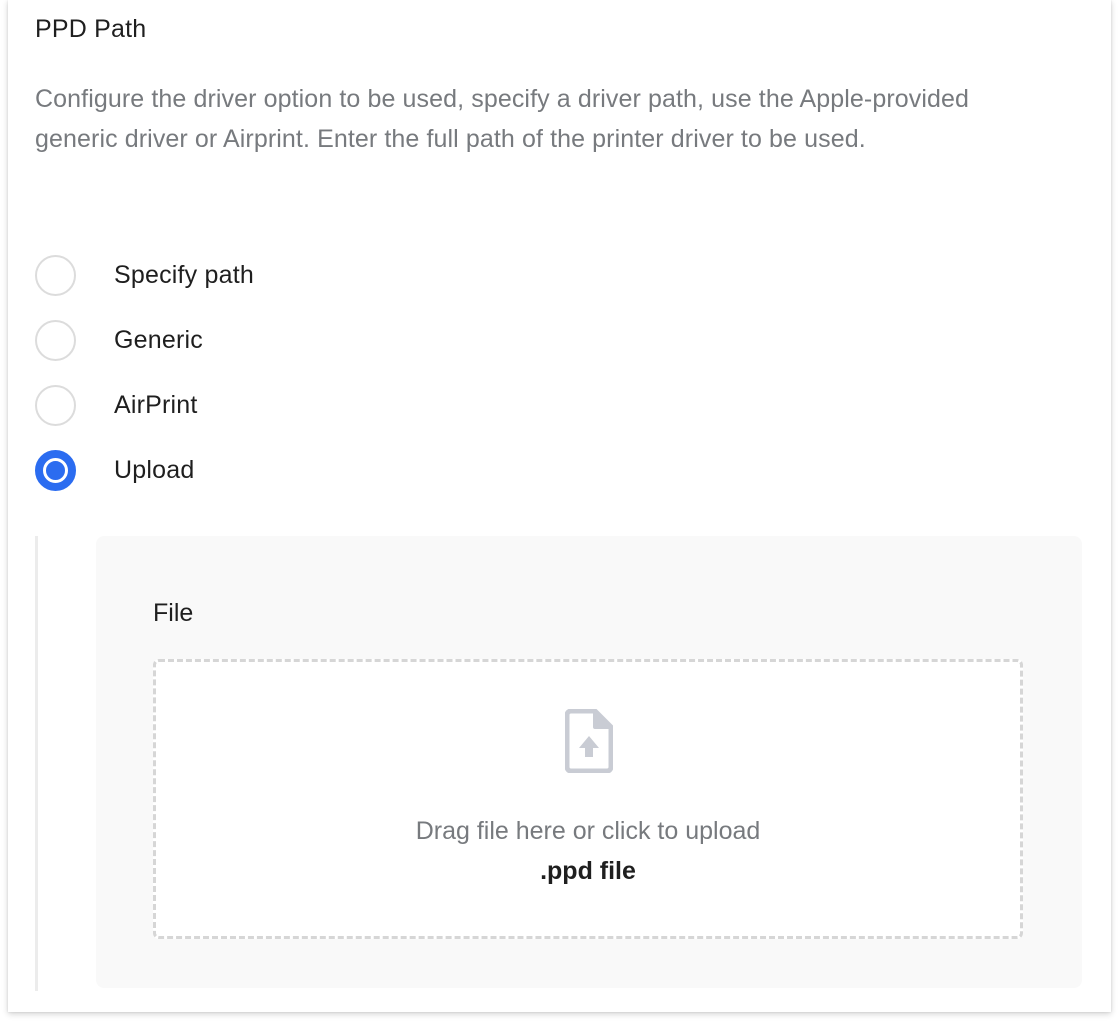 The width and height of the screenshot is (1120, 1028). I want to click on radio-label-generic: Generic, so click(158, 340).